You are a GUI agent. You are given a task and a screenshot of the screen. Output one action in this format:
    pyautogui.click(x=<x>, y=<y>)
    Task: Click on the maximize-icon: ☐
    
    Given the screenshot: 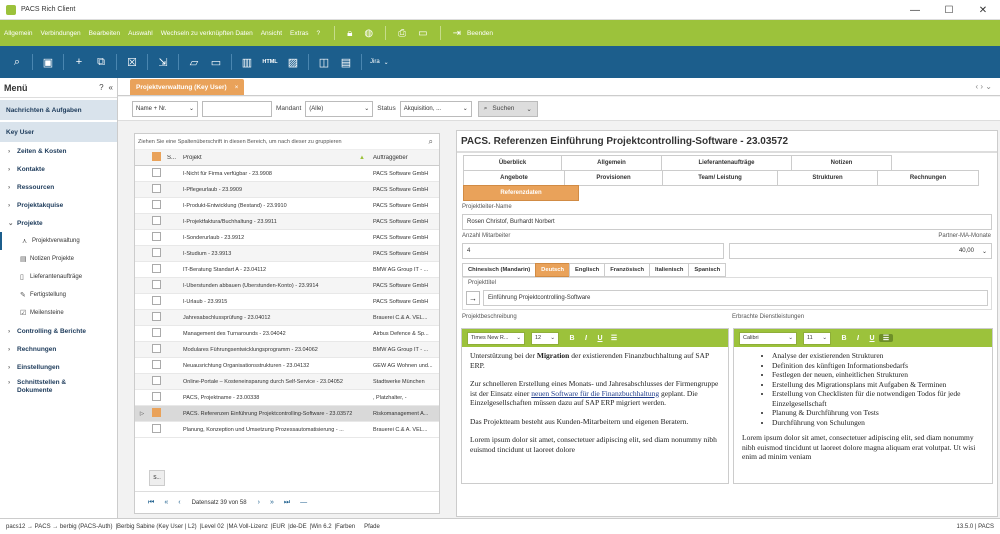 What is the action you would take?
    pyautogui.click(x=949, y=10)
    